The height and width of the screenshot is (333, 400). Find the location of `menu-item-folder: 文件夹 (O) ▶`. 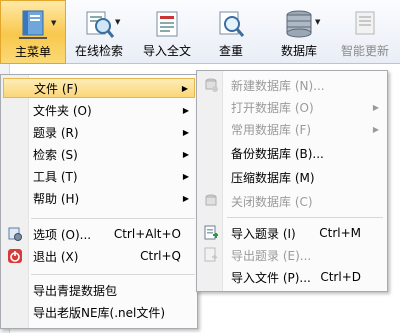

menu-item-folder: 文件夹 (O) ▶ is located at coordinates (99, 110).